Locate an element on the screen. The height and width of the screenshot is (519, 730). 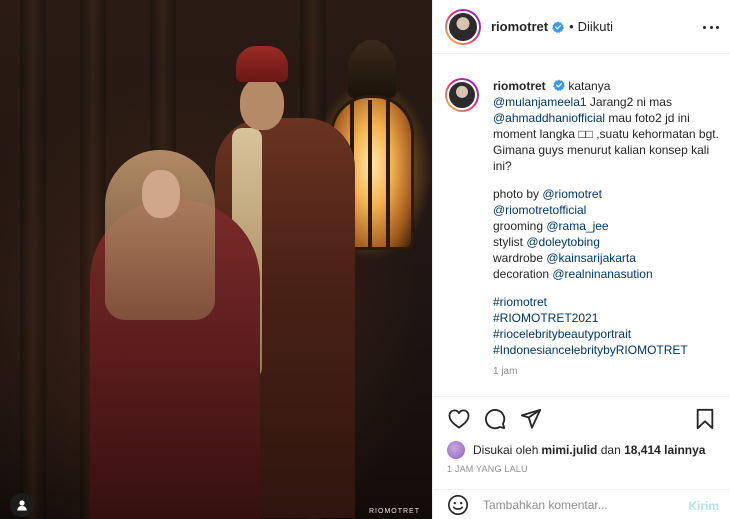
tagged-users-button is located at coordinates (22, 505).